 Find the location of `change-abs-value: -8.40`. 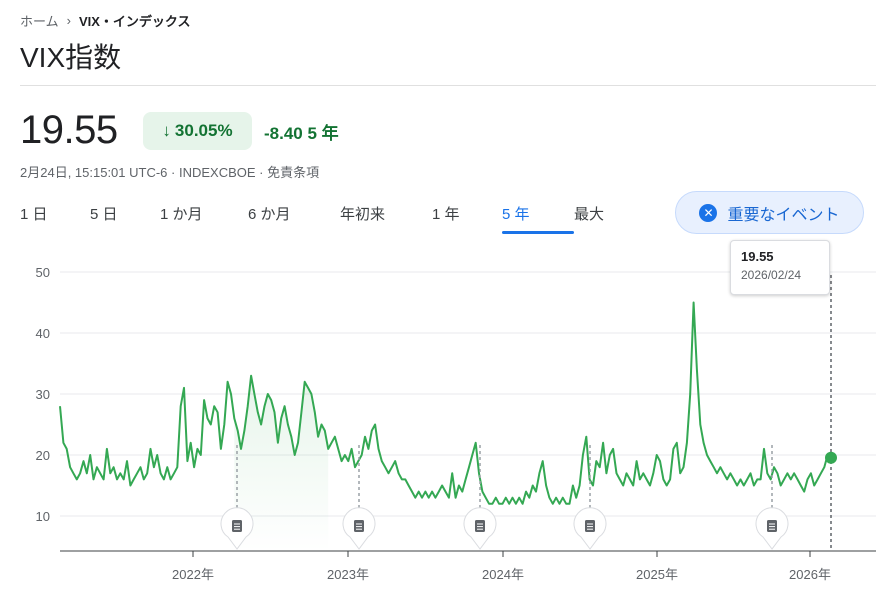

change-abs-value: -8.40 is located at coordinates (283, 133).